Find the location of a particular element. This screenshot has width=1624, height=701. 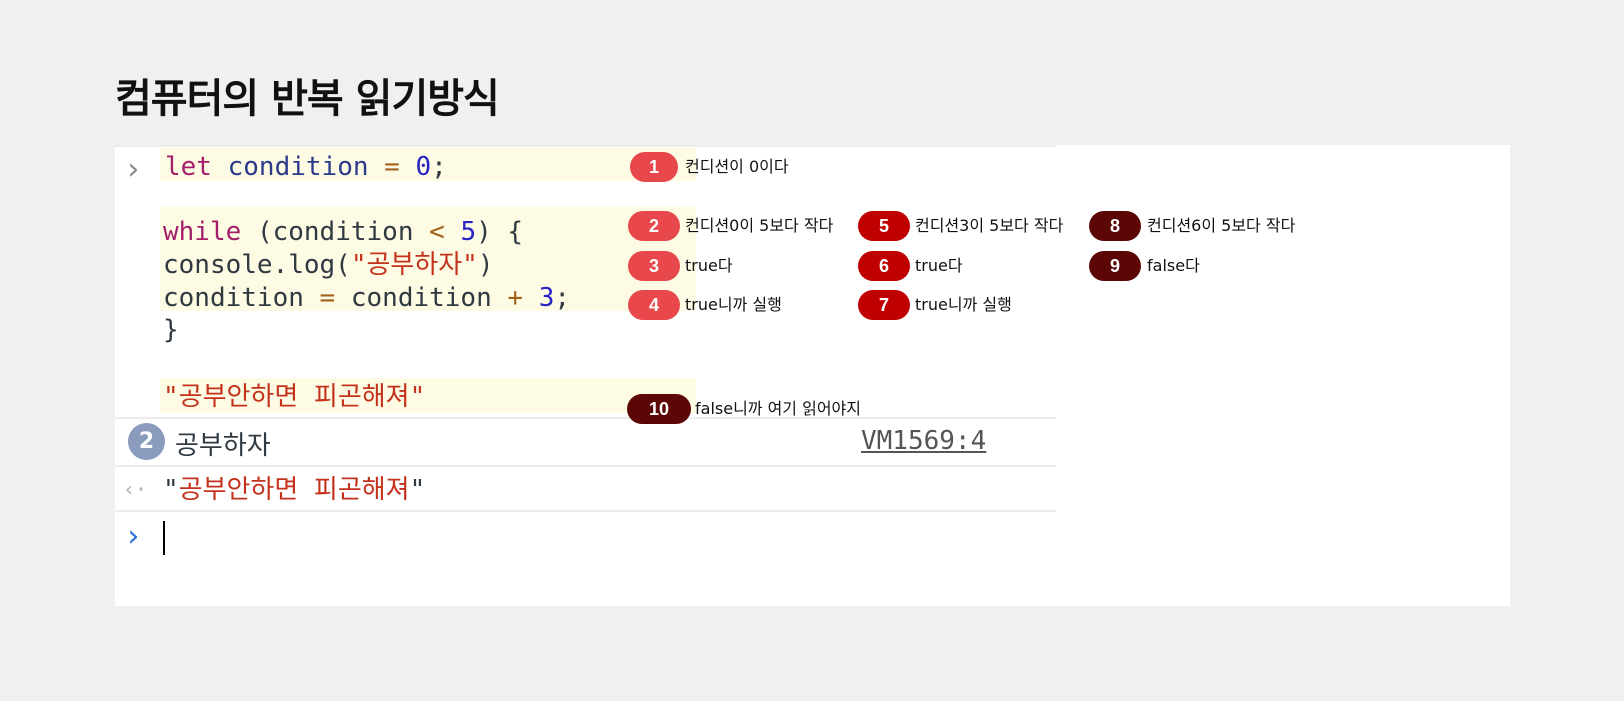

code-call: console.log( is located at coordinates (257, 265).